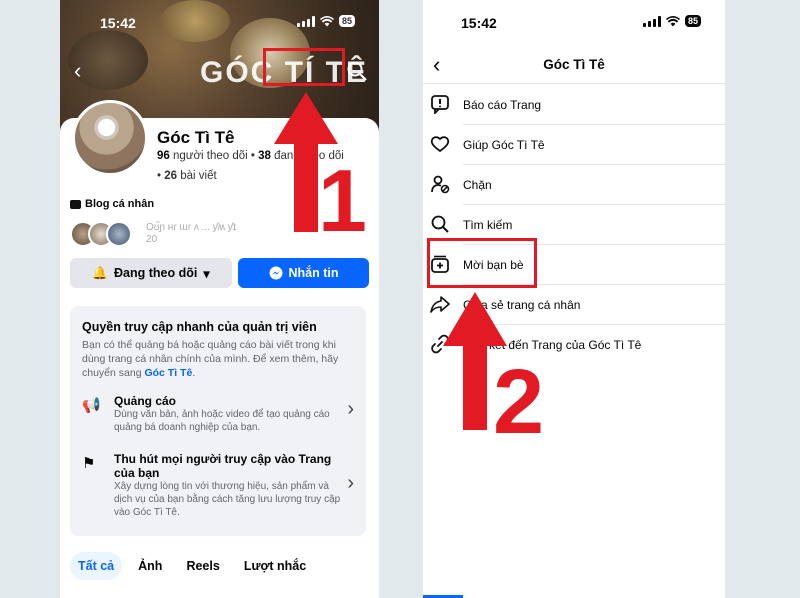  Describe the element at coordinates (119, 234) in the screenshot. I see `friend-avatar` at that location.